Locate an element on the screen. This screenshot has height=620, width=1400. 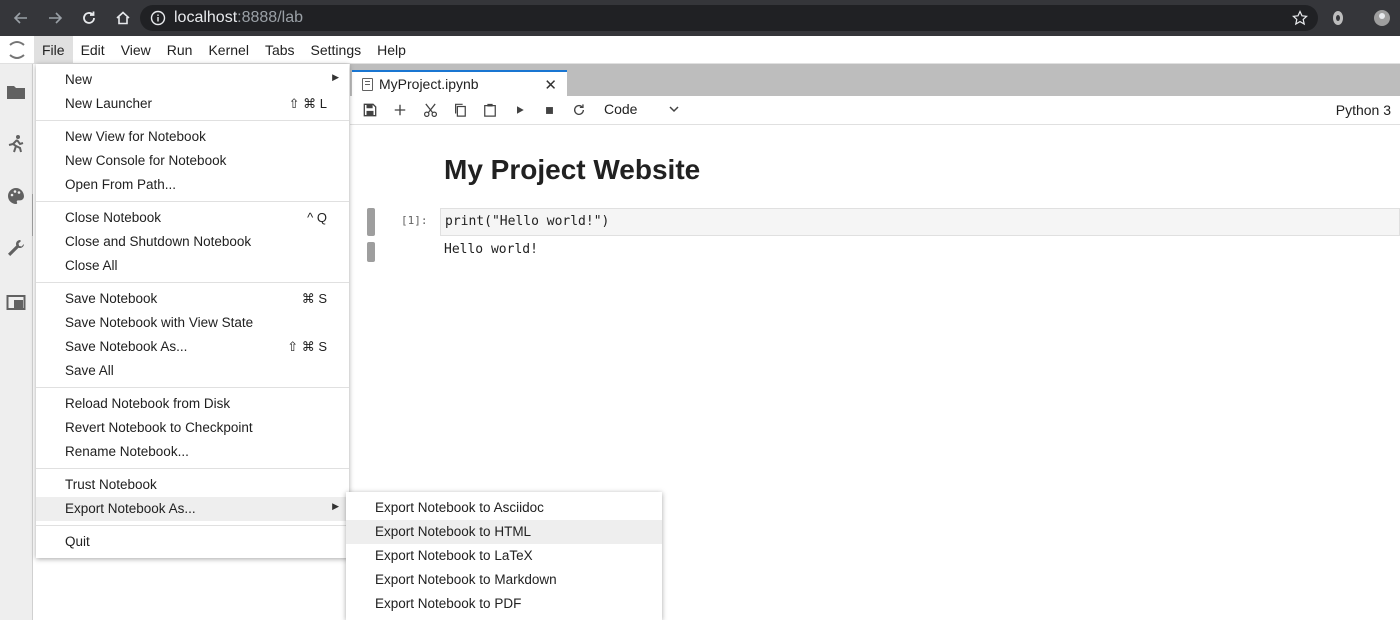
menu-item-new-console: New Console for Notebook is located at coordinates (192, 161).